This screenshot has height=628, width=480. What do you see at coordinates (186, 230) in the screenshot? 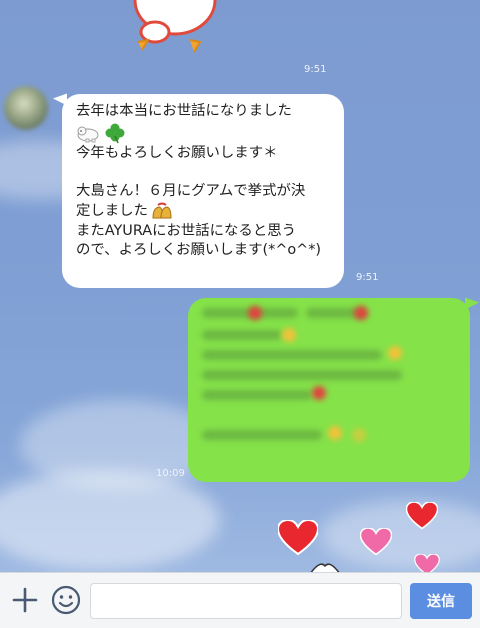
I see `message-line: またAYURAにお世話になると思う` at bounding box center [186, 230].